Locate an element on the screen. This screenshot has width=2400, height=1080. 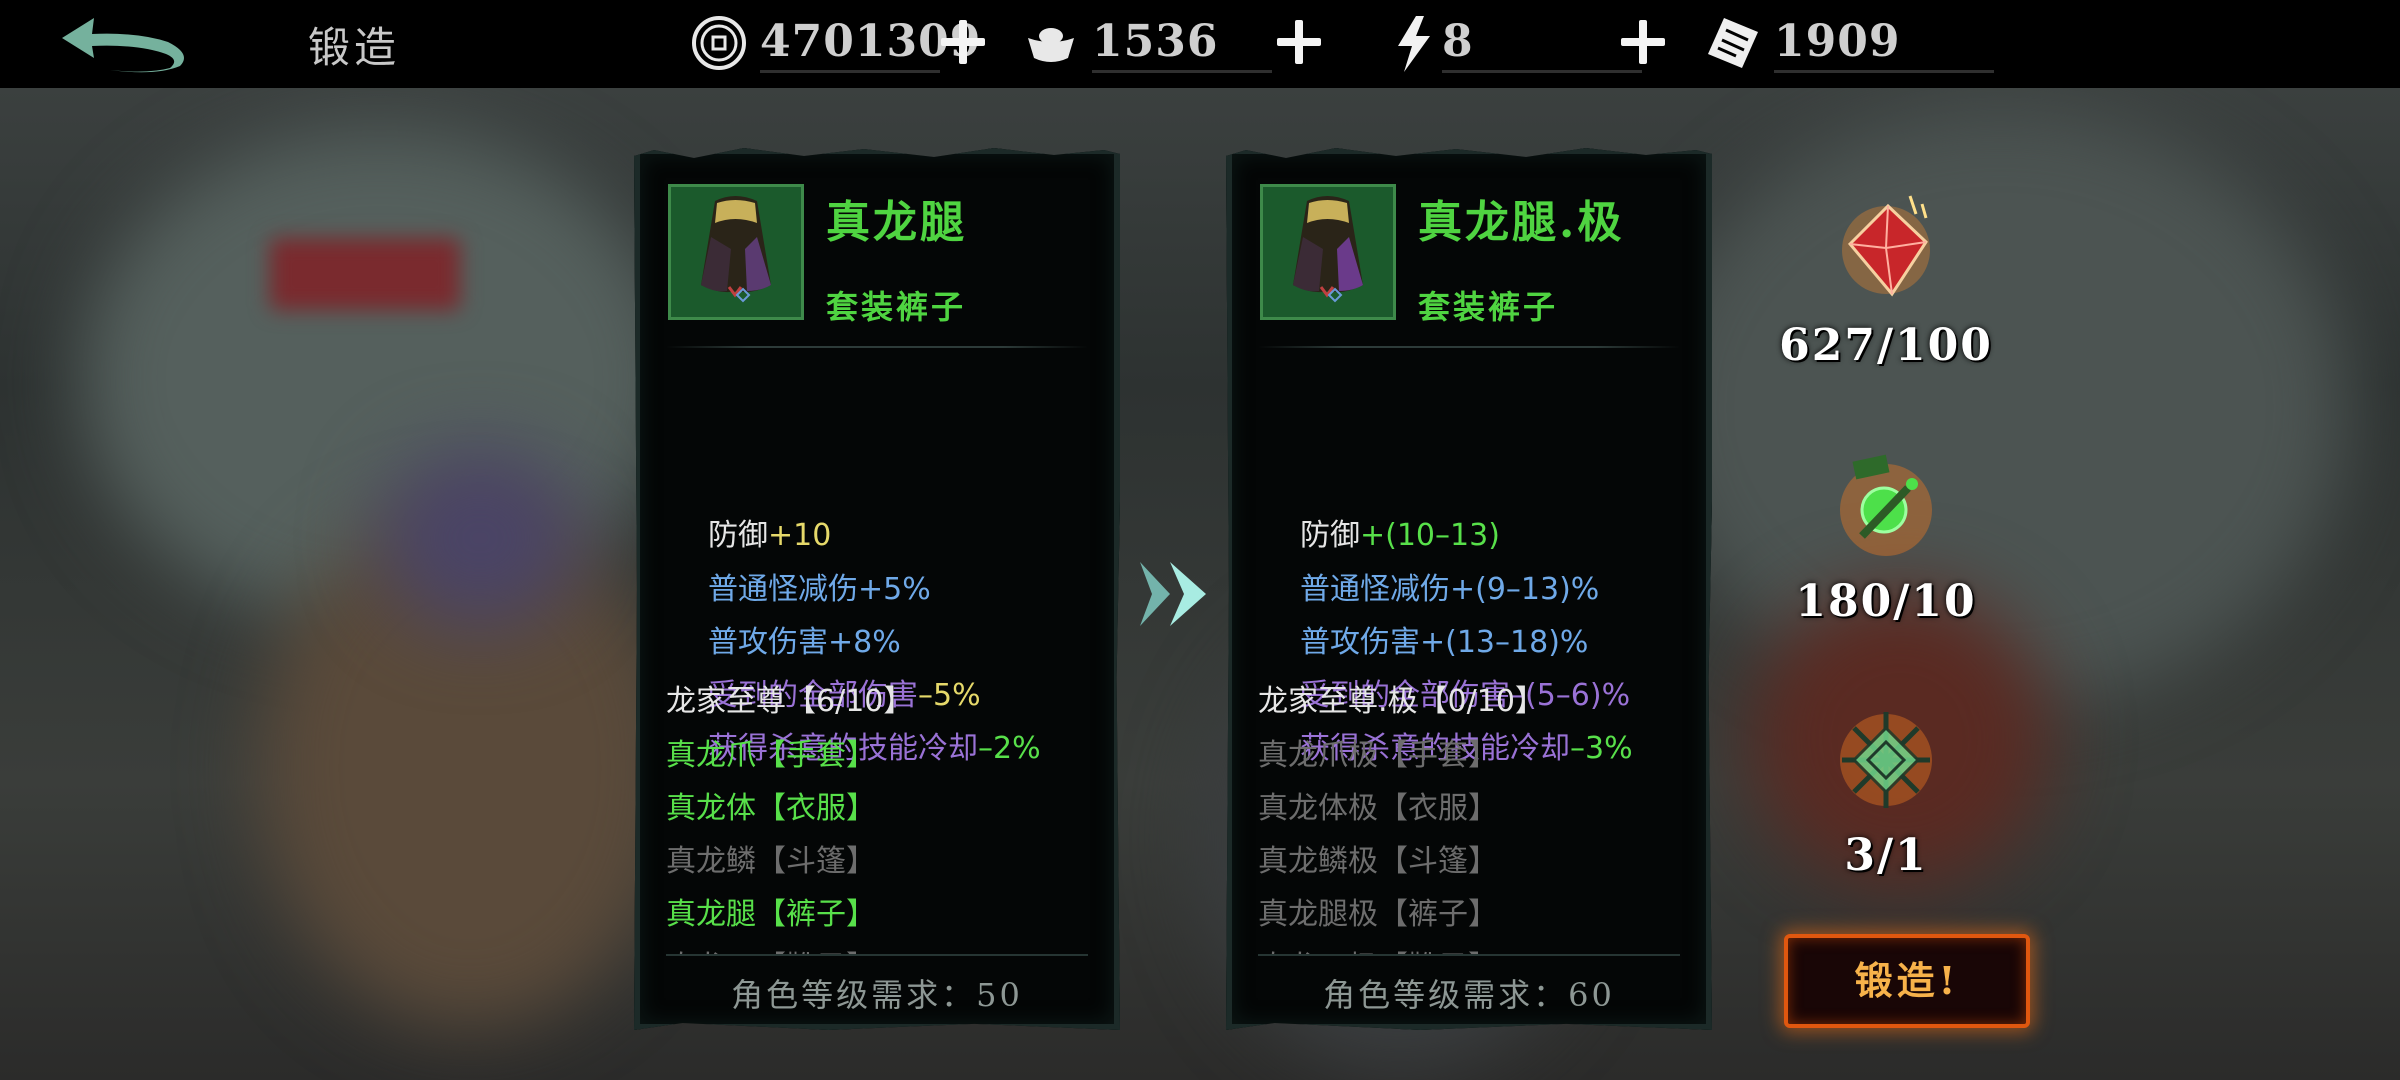
material-count: 180/10 is located at coordinates (1886, 601).